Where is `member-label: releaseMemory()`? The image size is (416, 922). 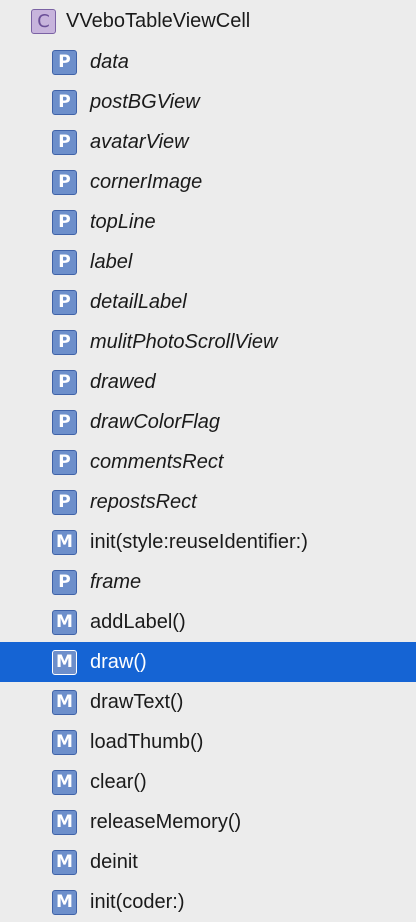
member-label: releaseMemory() is located at coordinates (166, 822).